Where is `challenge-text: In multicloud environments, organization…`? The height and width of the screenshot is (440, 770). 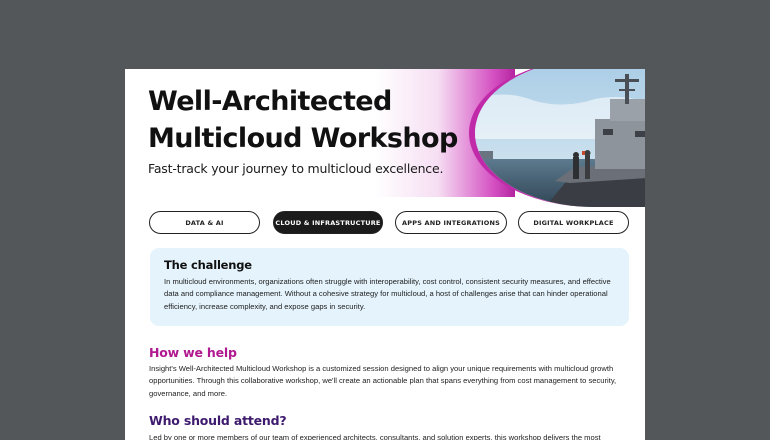 challenge-text: In multicloud environments, organization… is located at coordinates (387, 294).